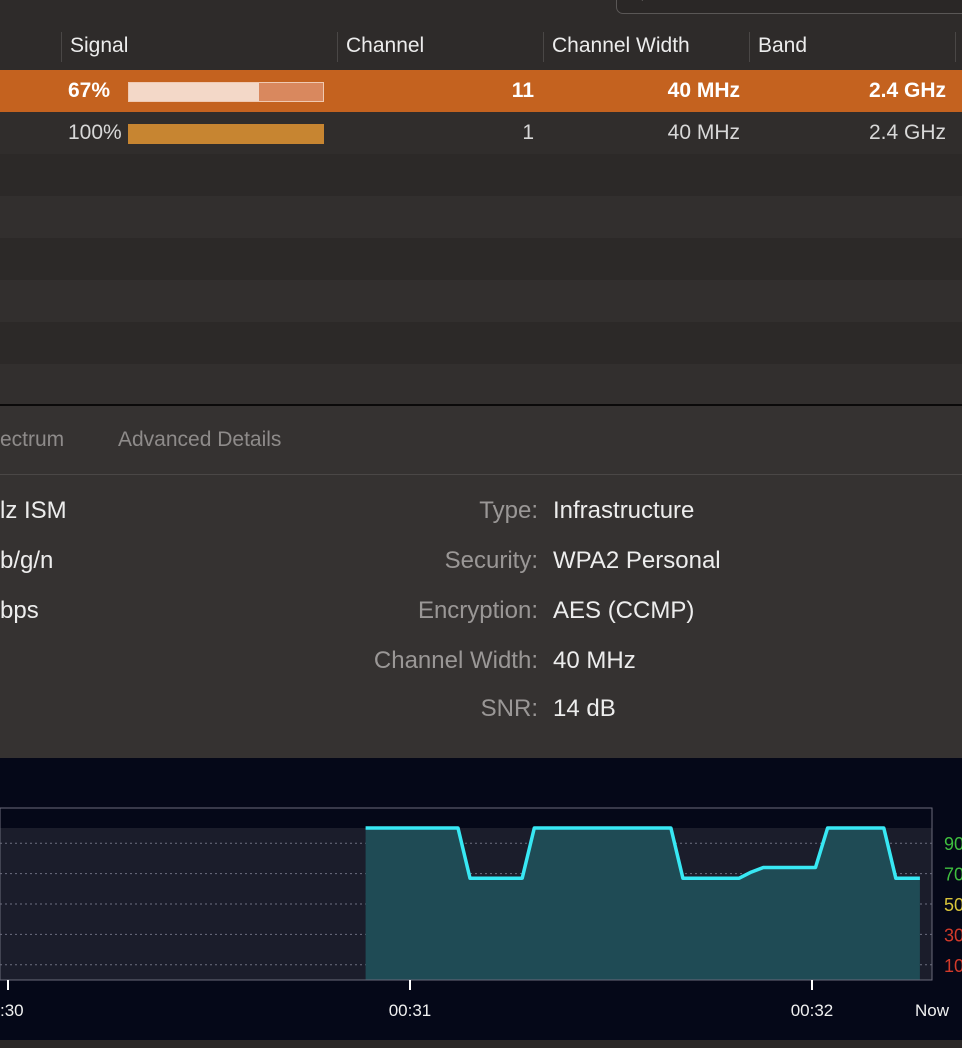 Image resolution: width=962 pixels, height=1048 pixels. What do you see at coordinates (440, 47) in the screenshot?
I see `column-header-channel: Channel` at bounding box center [440, 47].